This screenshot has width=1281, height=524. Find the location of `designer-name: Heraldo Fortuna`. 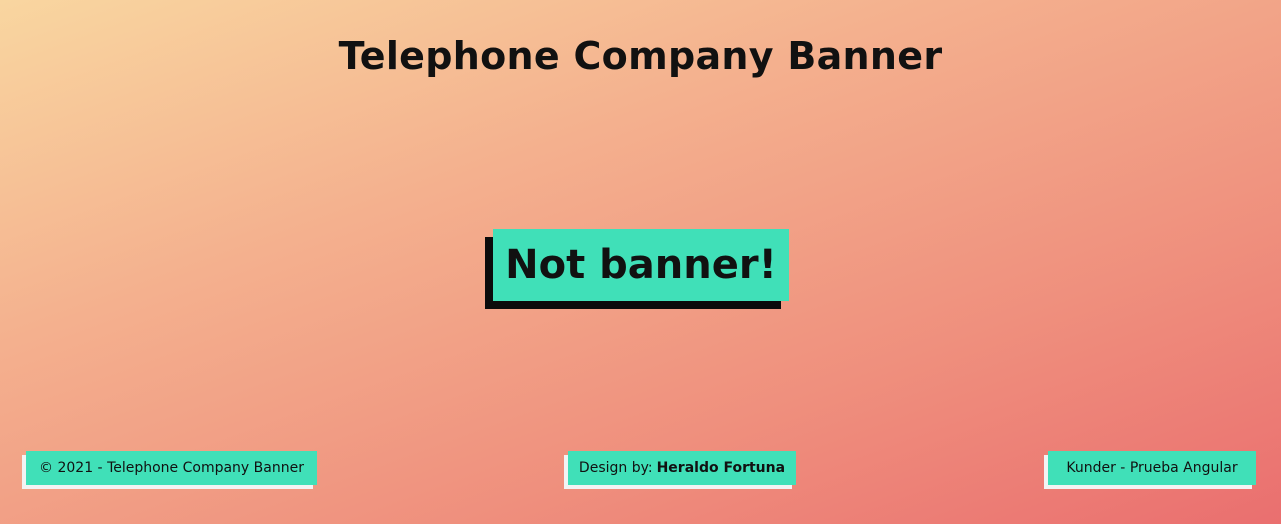

designer-name: Heraldo Fortuna is located at coordinates (721, 468).